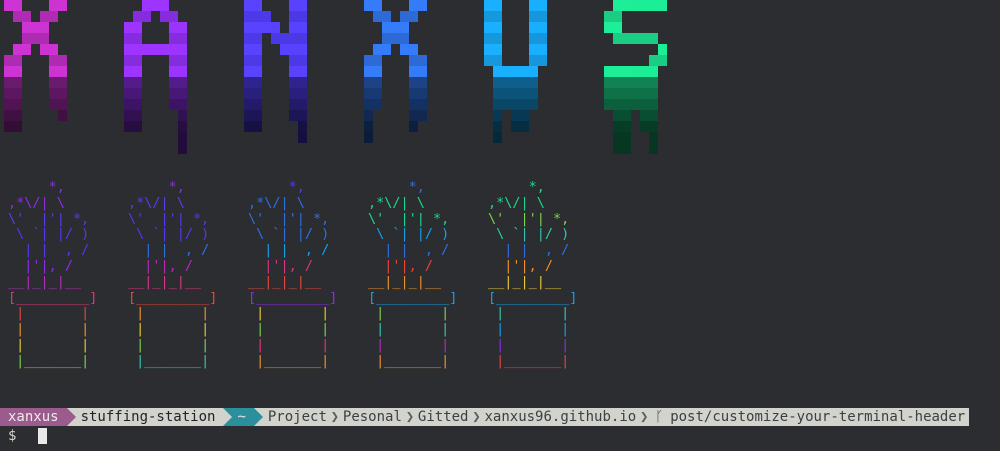 The height and width of the screenshot is (451, 1000). What do you see at coordinates (396, 202) in the screenshot?
I see `plant-line: ,*\/| \` at bounding box center [396, 202].